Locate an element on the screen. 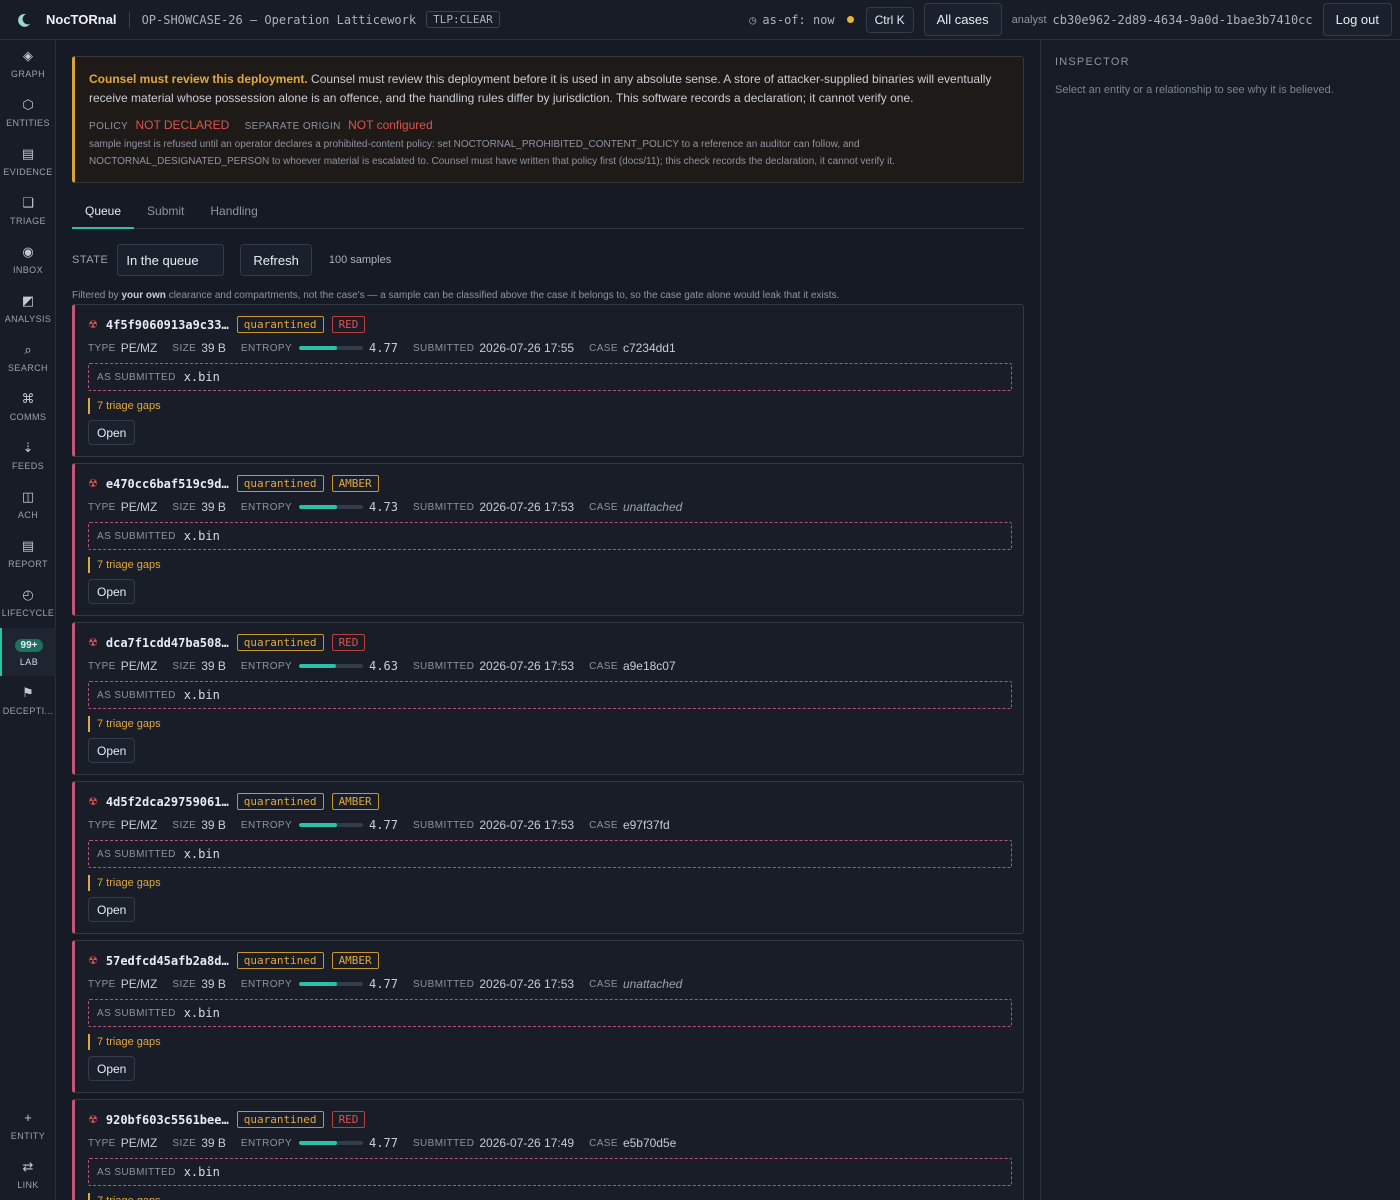 The image size is (1400, 1200). command-palette-button: Ctrl K is located at coordinates (889, 19).